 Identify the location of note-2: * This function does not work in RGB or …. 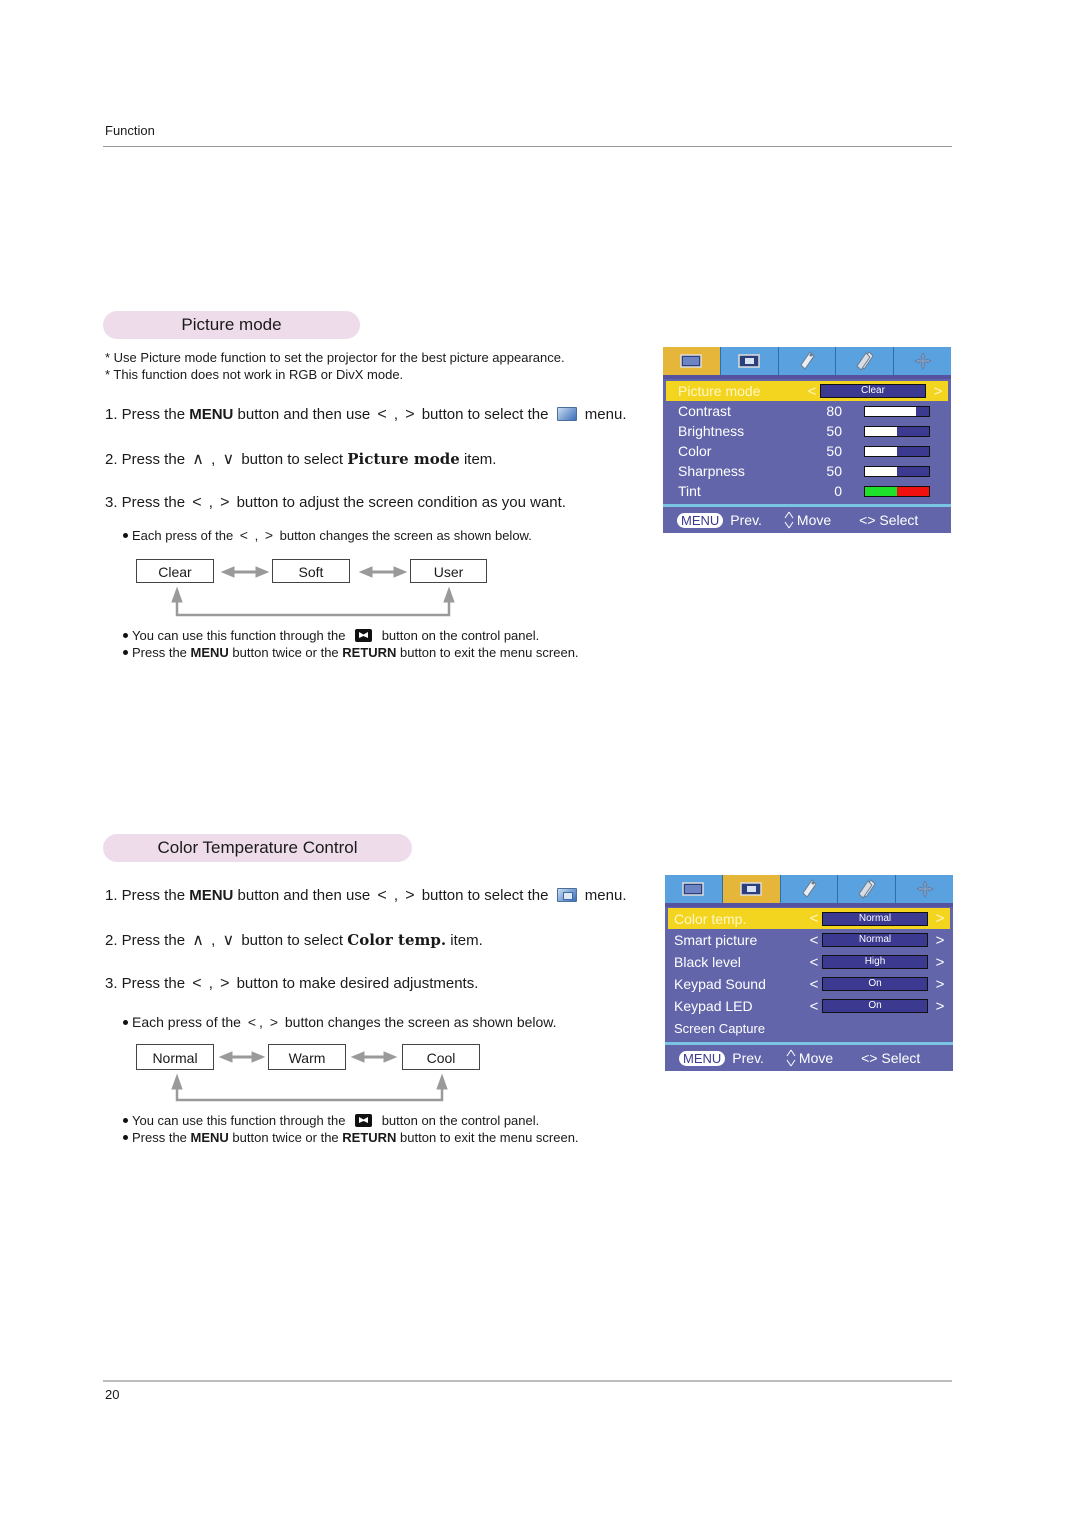
(254, 374).